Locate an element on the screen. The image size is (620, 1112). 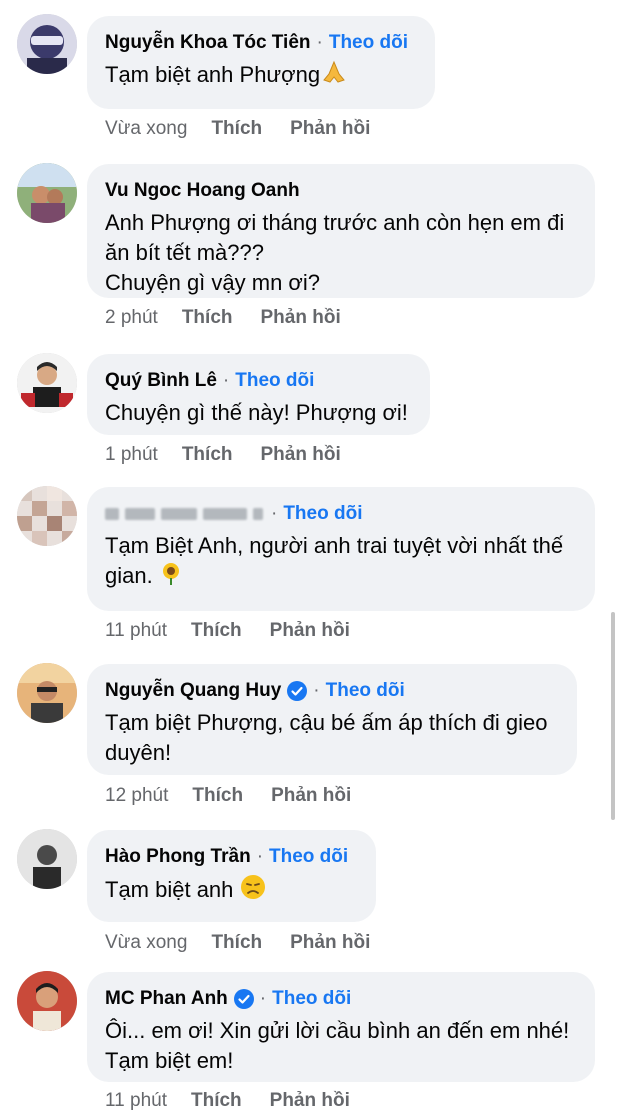
comment-text: Tạm biệt anh is located at coordinates (231, 891).